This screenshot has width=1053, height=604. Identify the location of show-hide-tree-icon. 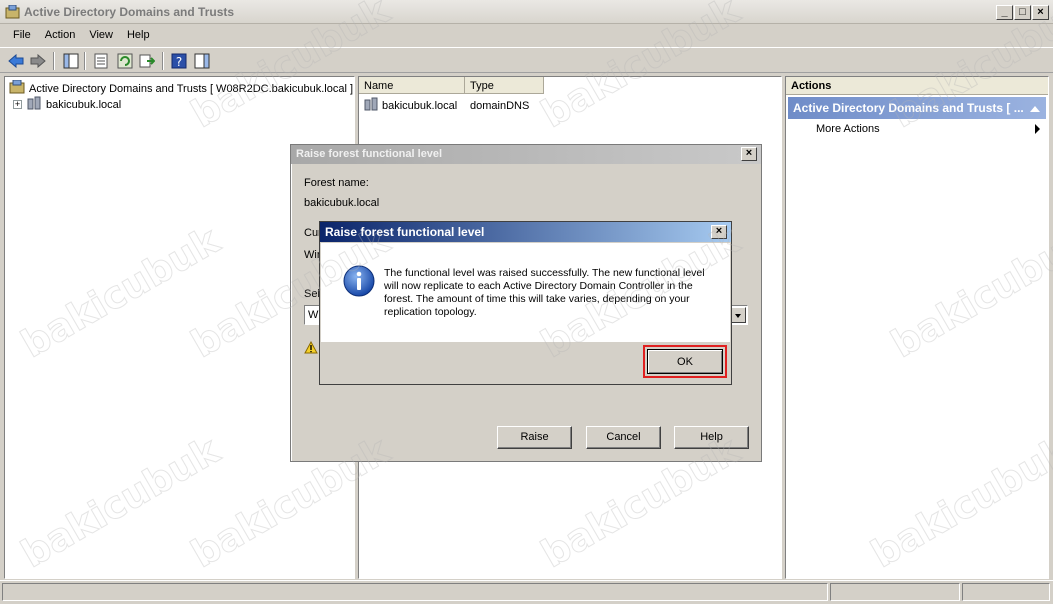
(71, 61).